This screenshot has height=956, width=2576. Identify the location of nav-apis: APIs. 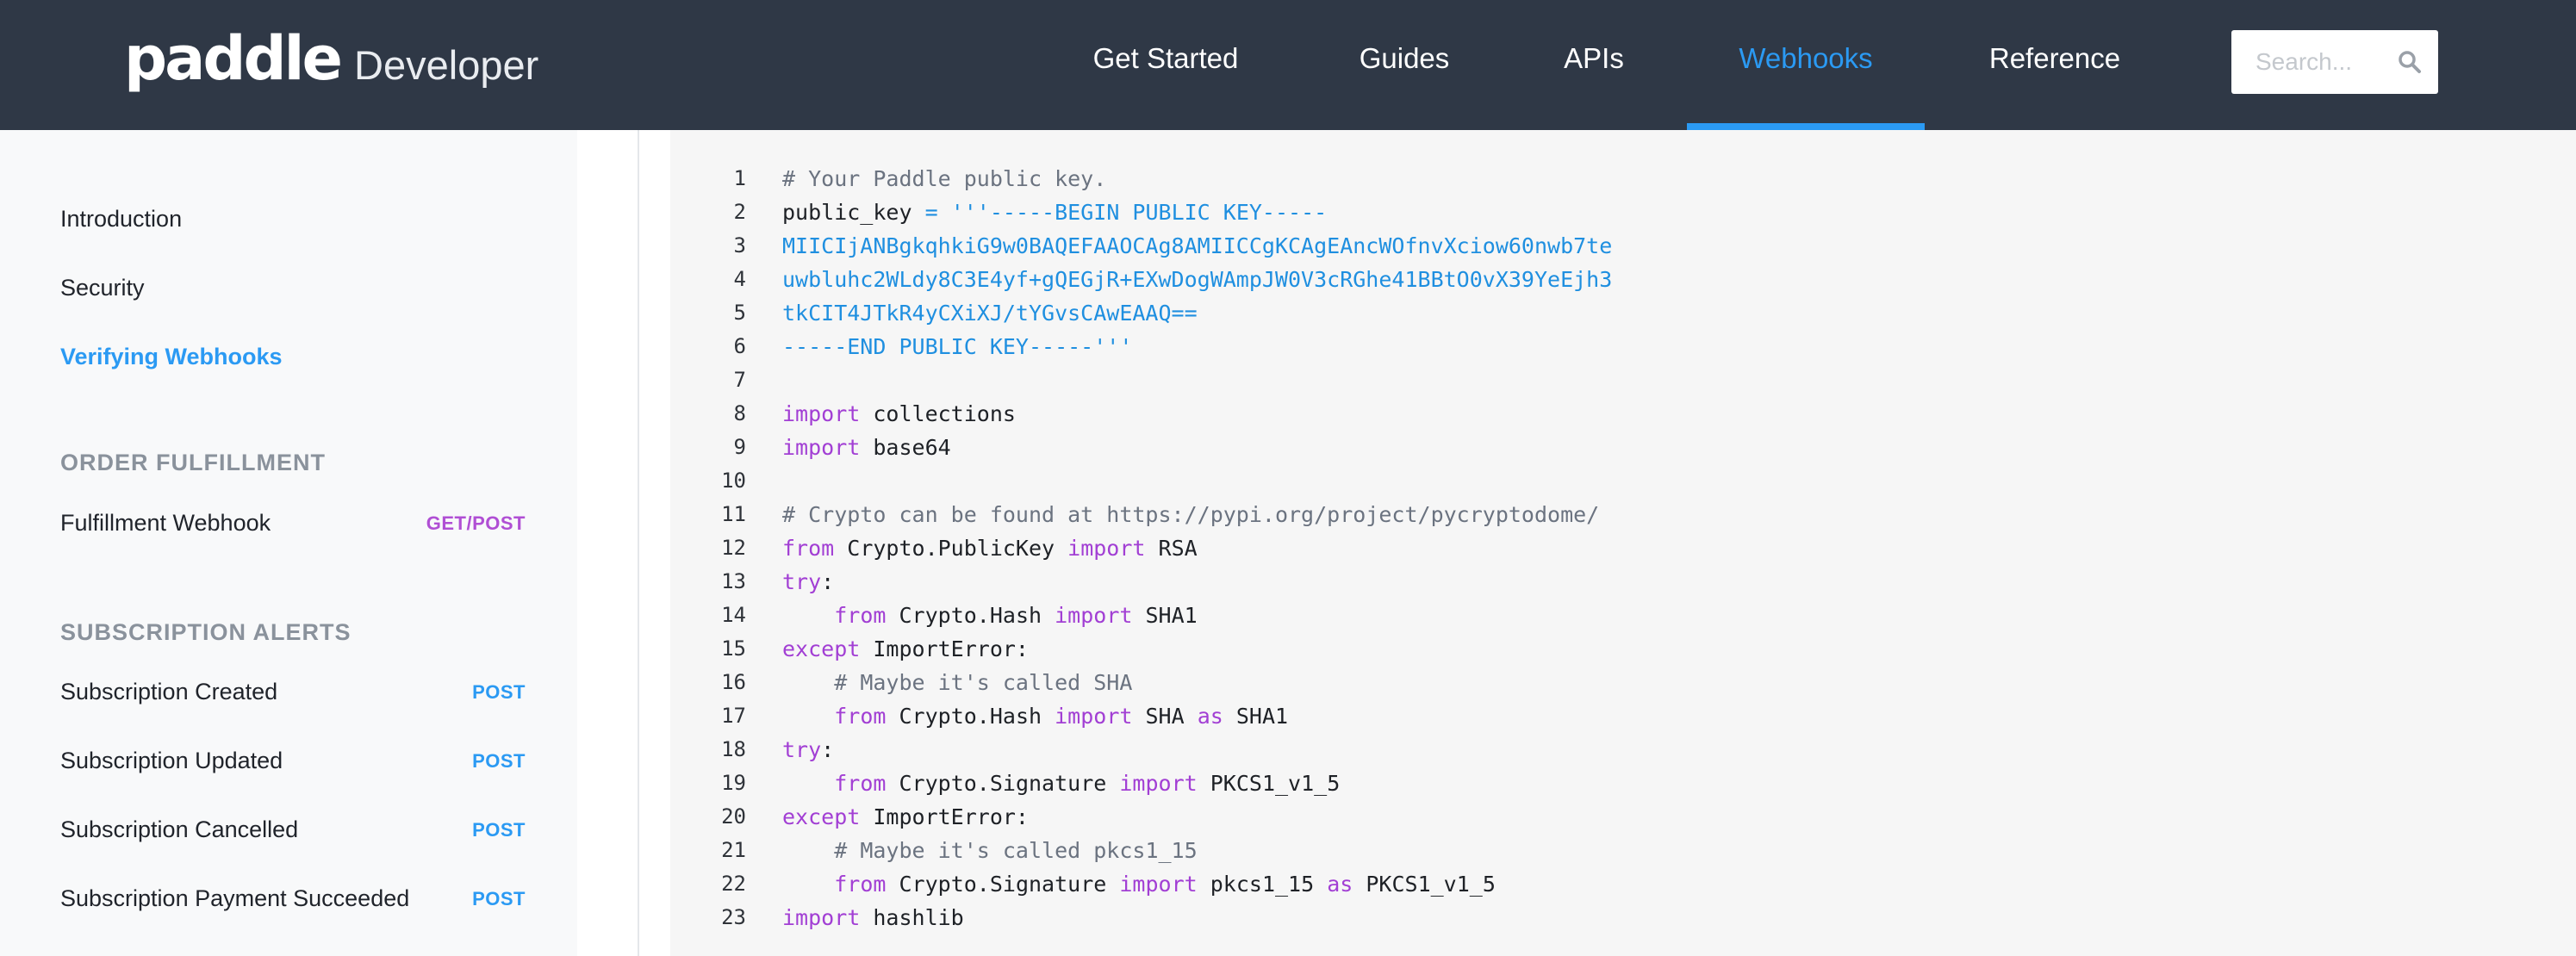
(1594, 65).